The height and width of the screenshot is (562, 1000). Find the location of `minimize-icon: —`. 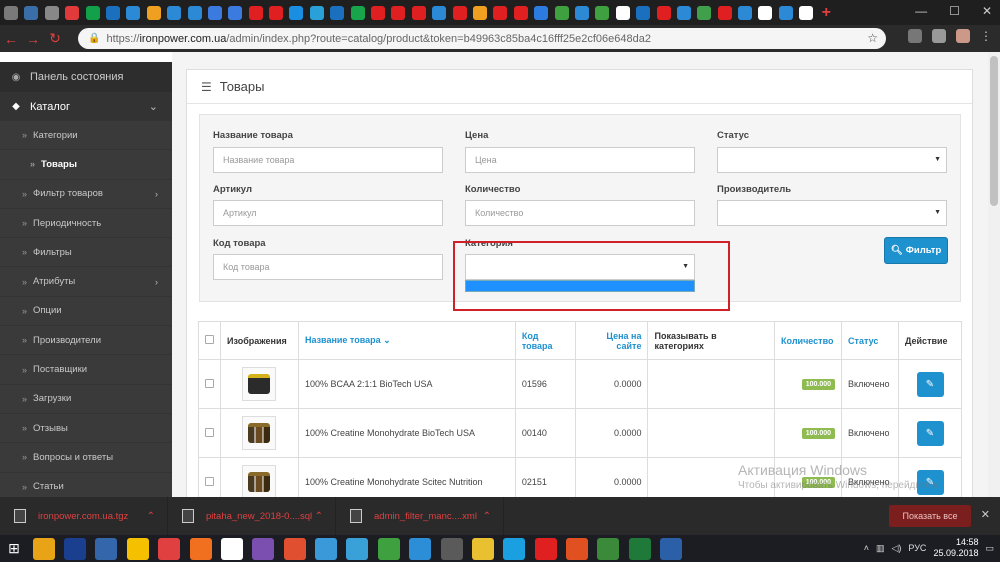

minimize-icon: — is located at coordinates (921, 11).